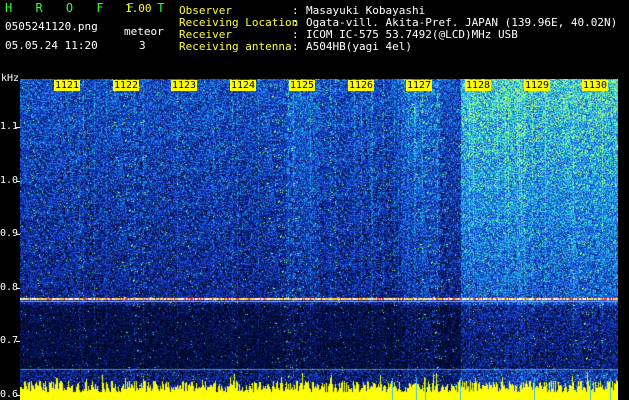  What do you see at coordinates (10, 78) in the screenshot?
I see `freq-unit-label: kHz` at bounding box center [10, 78].